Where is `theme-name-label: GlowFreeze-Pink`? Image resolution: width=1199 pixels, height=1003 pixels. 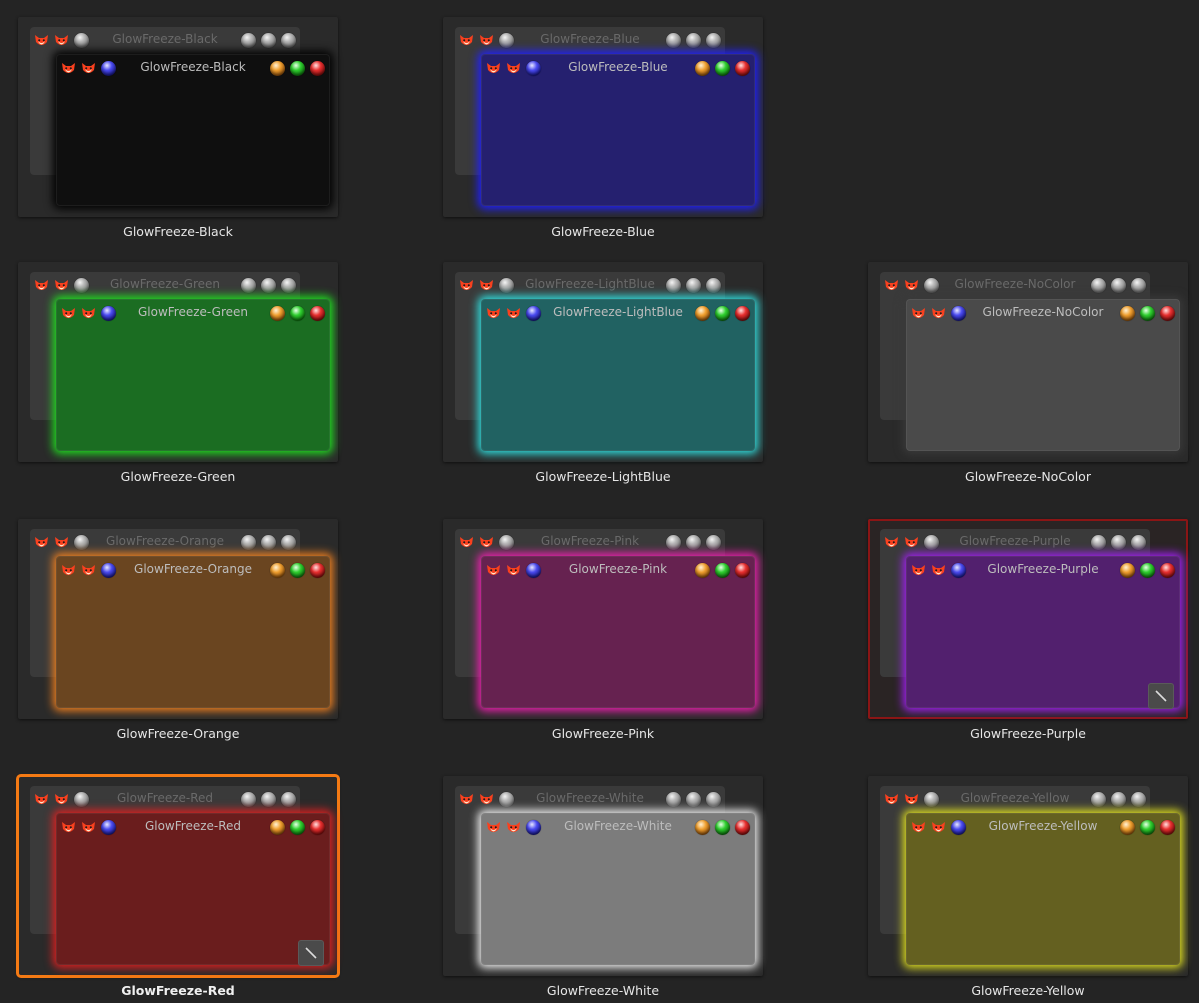
theme-name-label: GlowFreeze-Pink is located at coordinates (603, 733).